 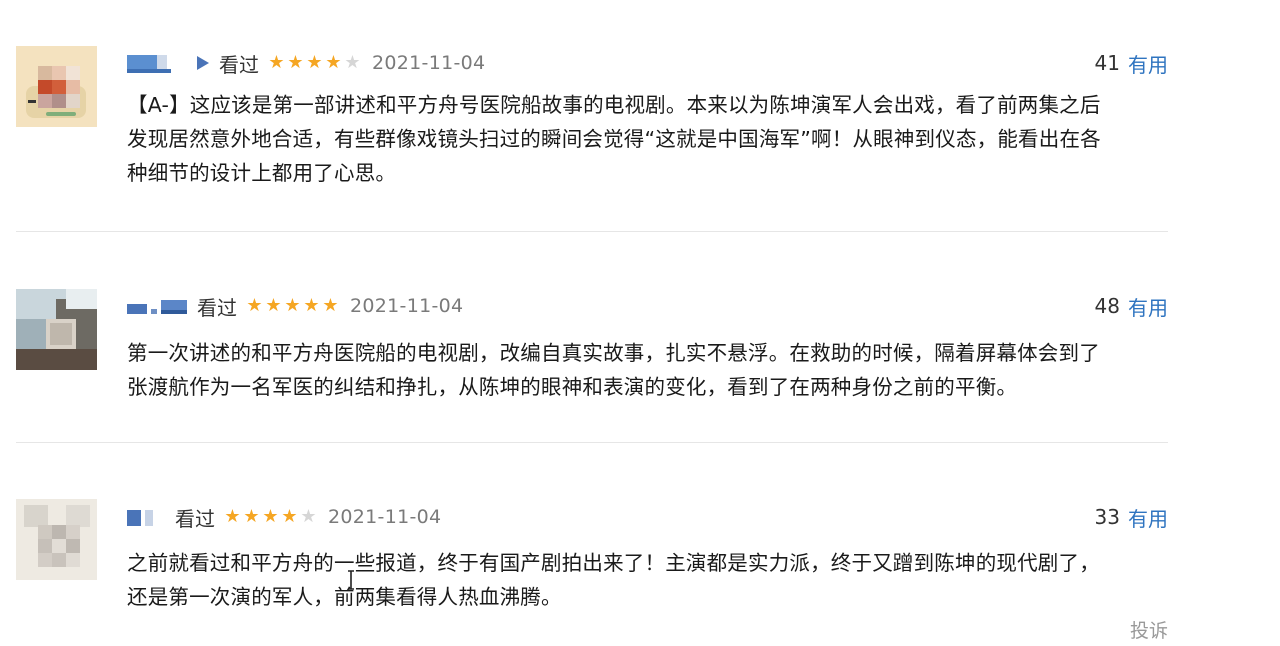 I want to click on useful-vote: 48 有用, so click(x=1131, y=306).